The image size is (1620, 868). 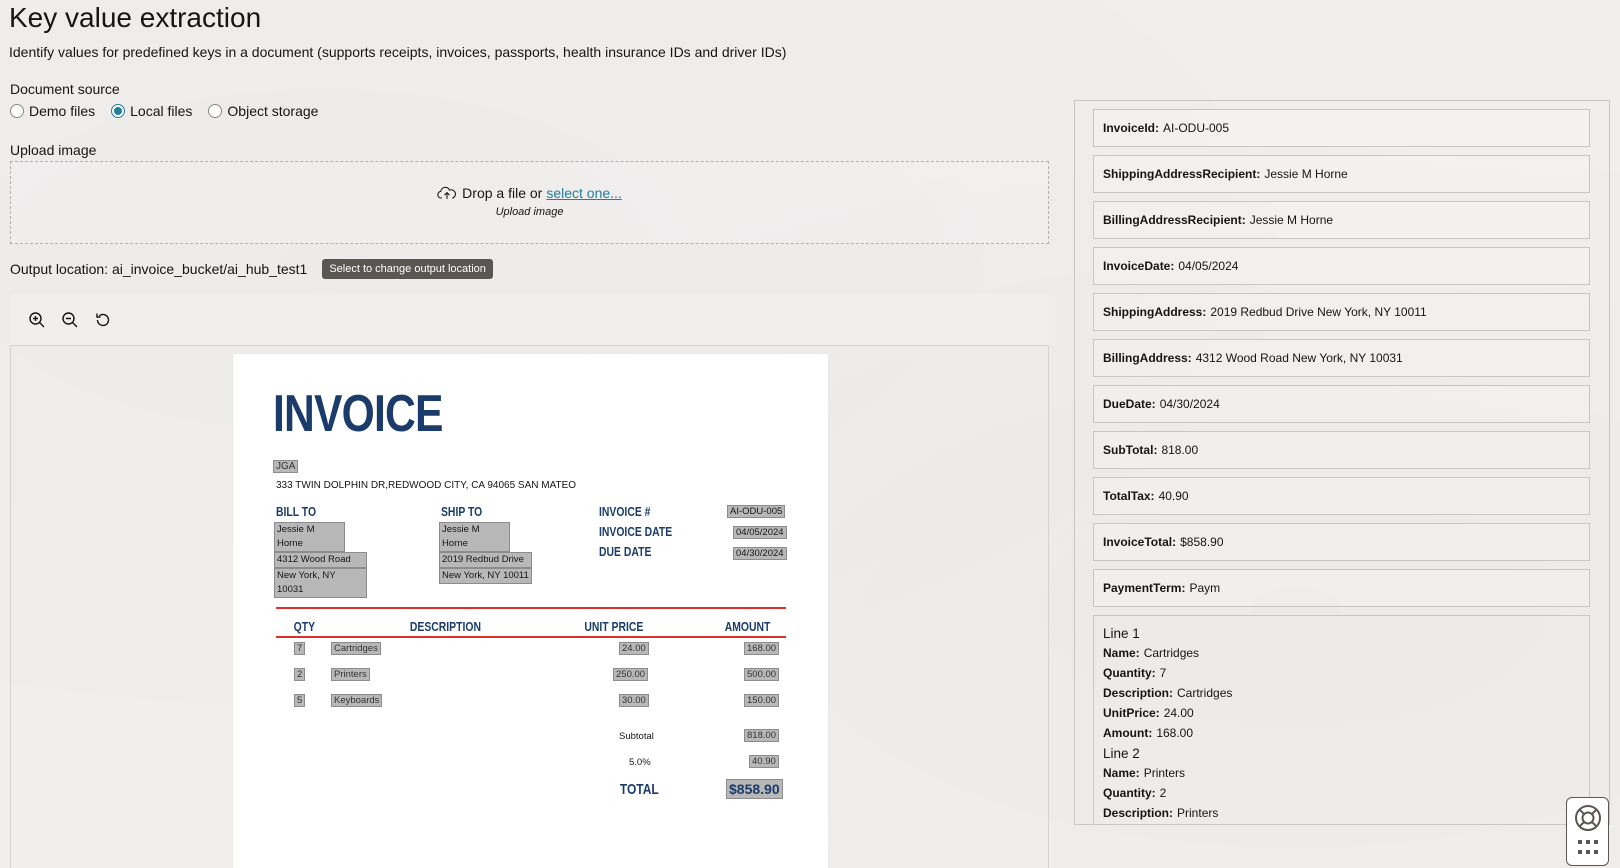 What do you see at coordinates (531, 637) in the screenshot?
I see `table-header-rule` at bounding box center [531, 637].